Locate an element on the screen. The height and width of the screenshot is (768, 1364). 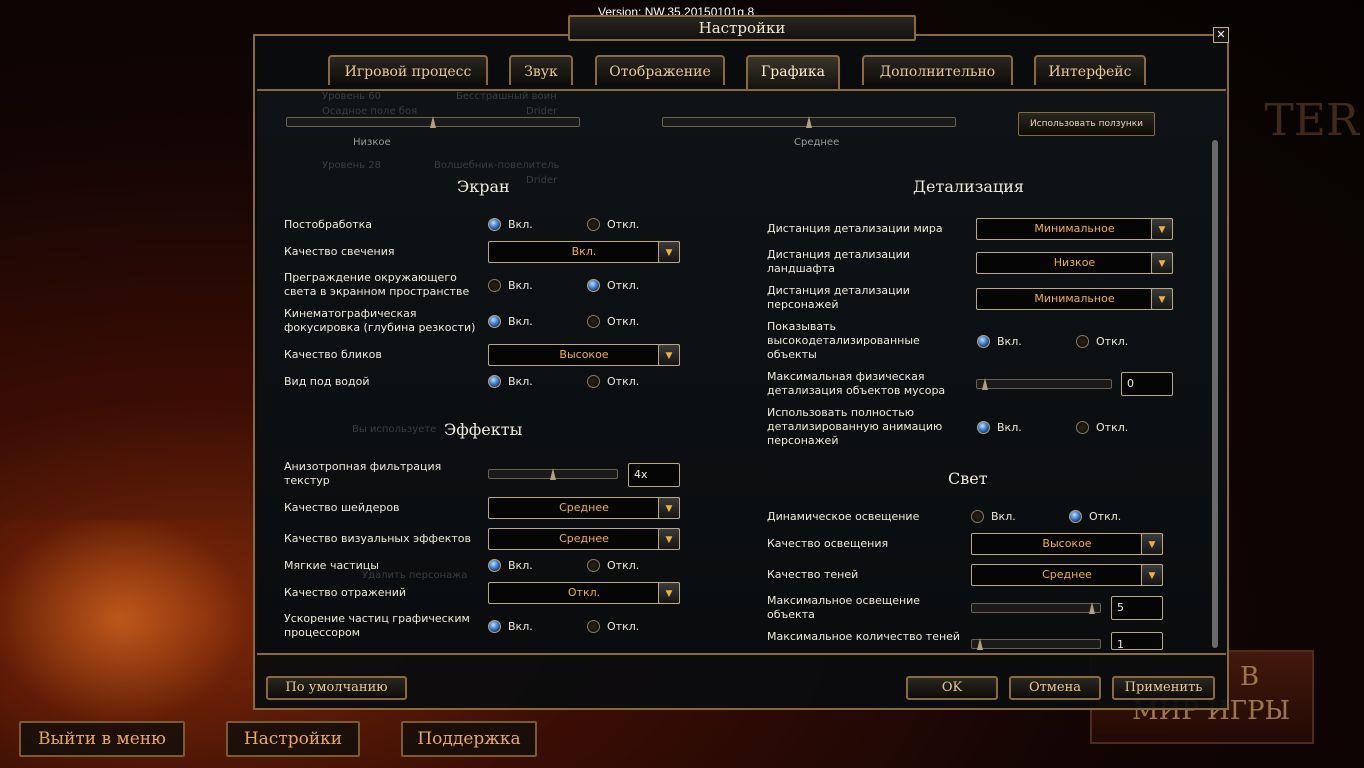
section-detail-title: Детализация is located at coordinates (969, 186).